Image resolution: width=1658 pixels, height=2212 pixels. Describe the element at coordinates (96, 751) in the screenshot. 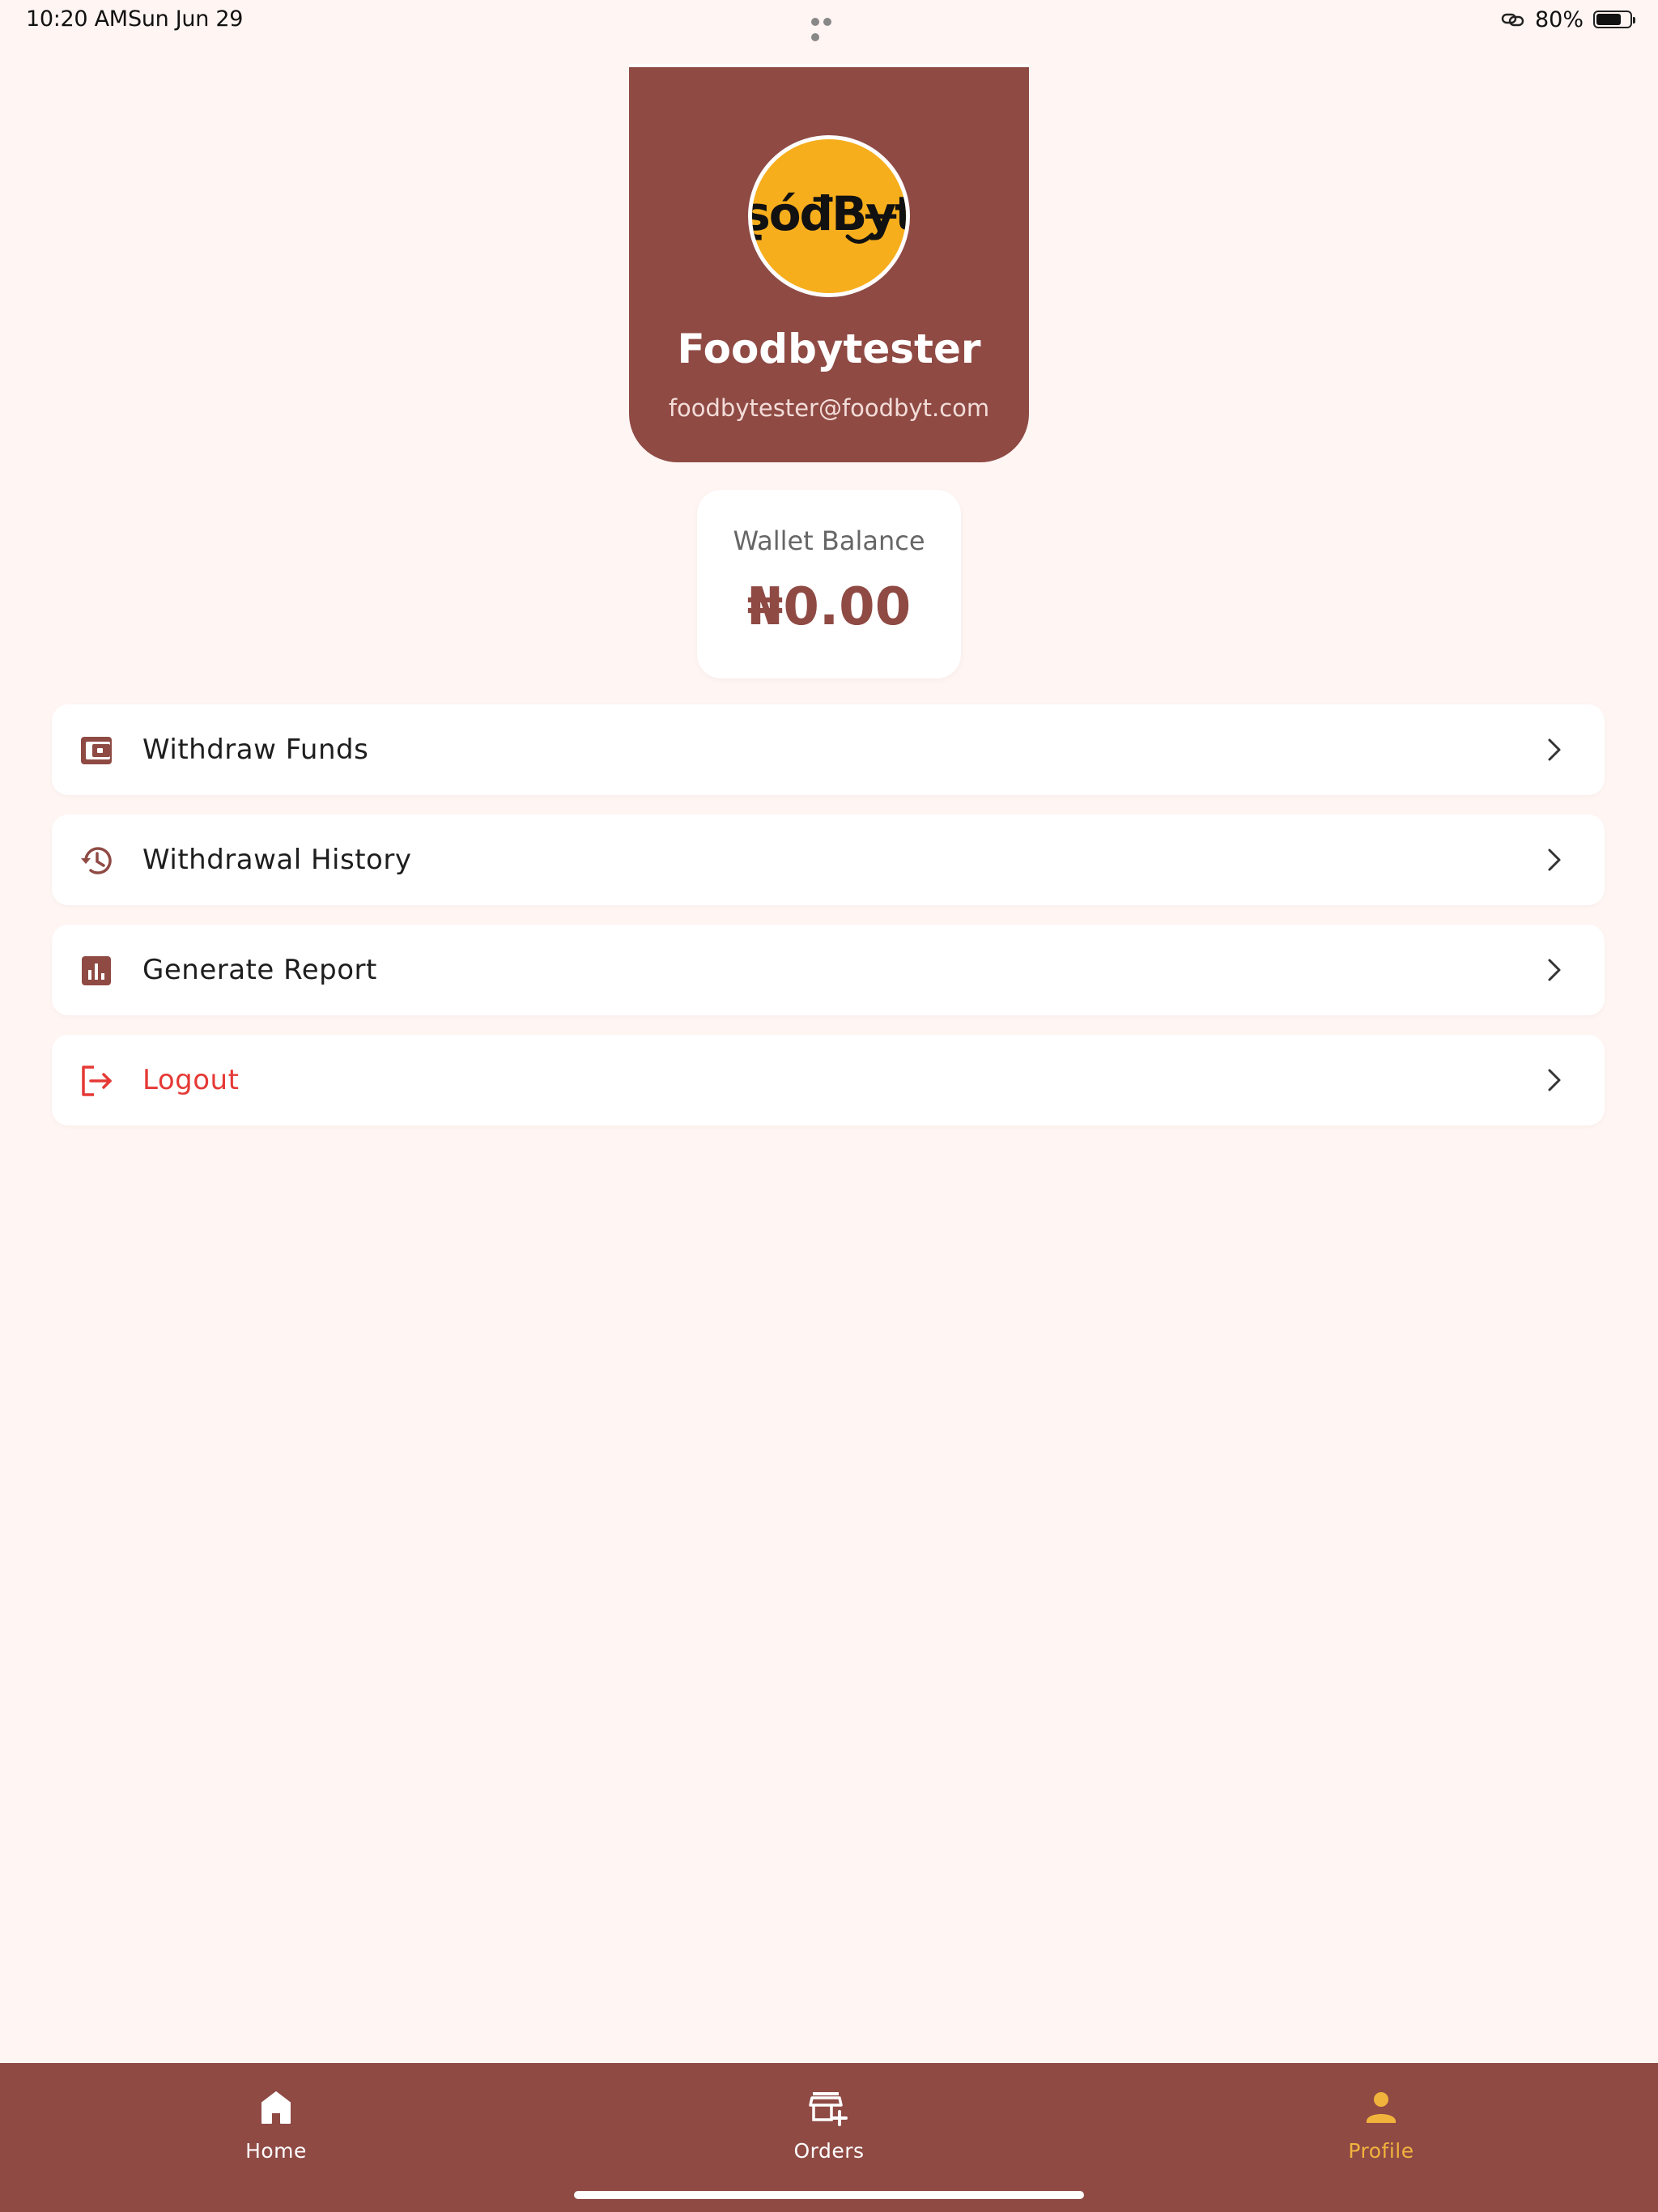

I see `wallet-icon` at that location.